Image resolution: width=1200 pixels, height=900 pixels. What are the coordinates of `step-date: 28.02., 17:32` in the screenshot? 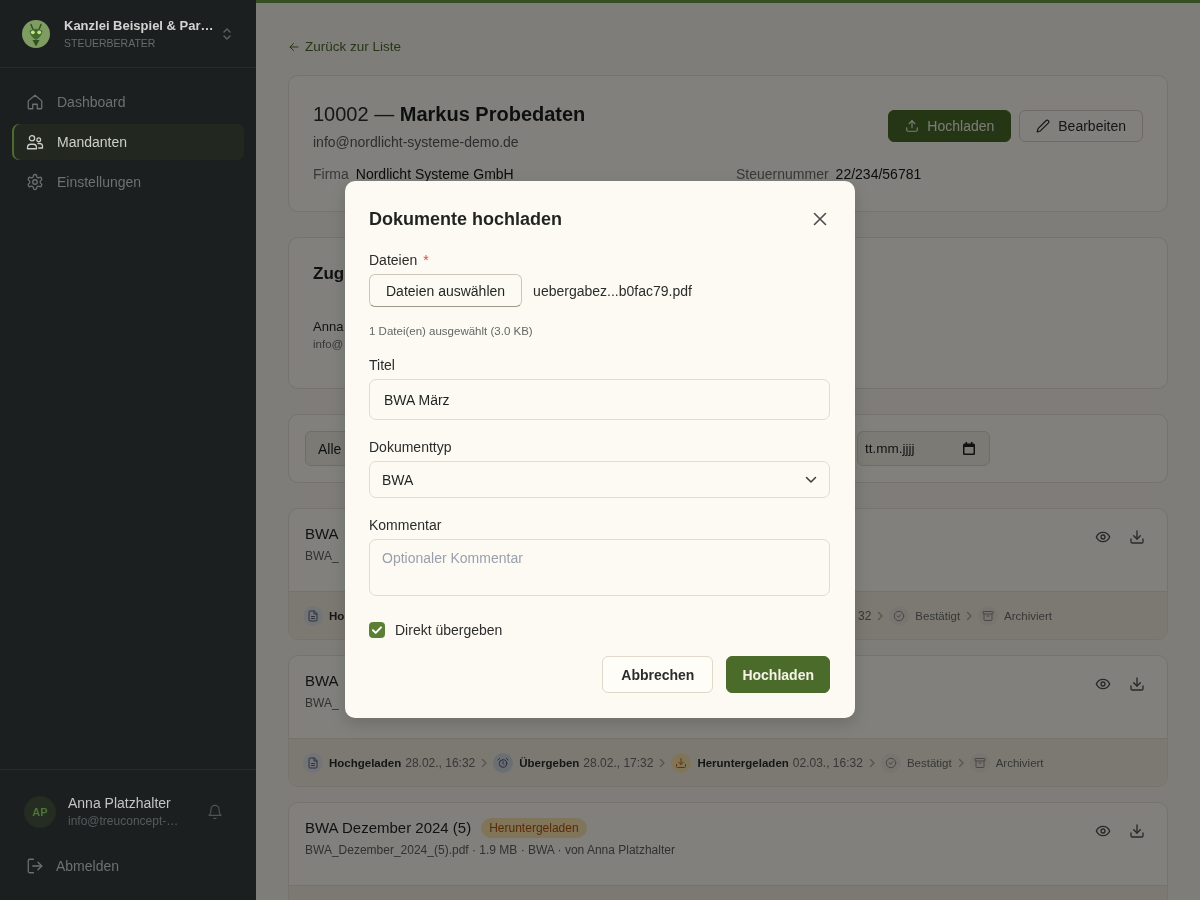 It's located at (618, 762).